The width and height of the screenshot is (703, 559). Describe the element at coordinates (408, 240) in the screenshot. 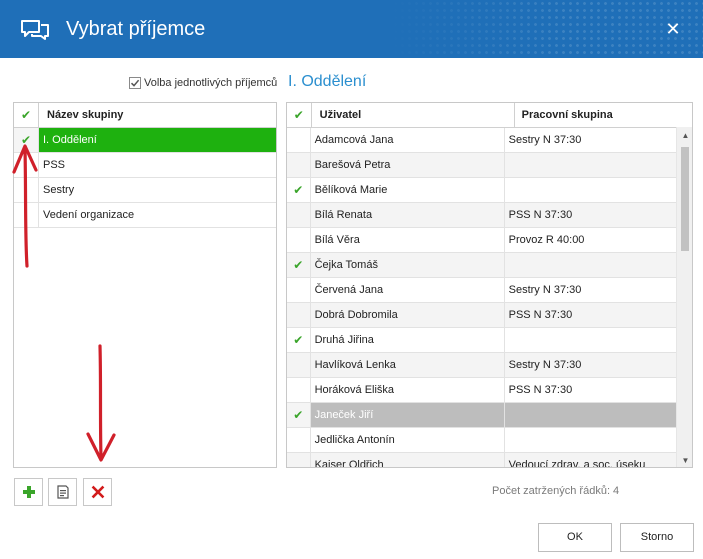

I see `user-name: Bílá Věra` at that location.